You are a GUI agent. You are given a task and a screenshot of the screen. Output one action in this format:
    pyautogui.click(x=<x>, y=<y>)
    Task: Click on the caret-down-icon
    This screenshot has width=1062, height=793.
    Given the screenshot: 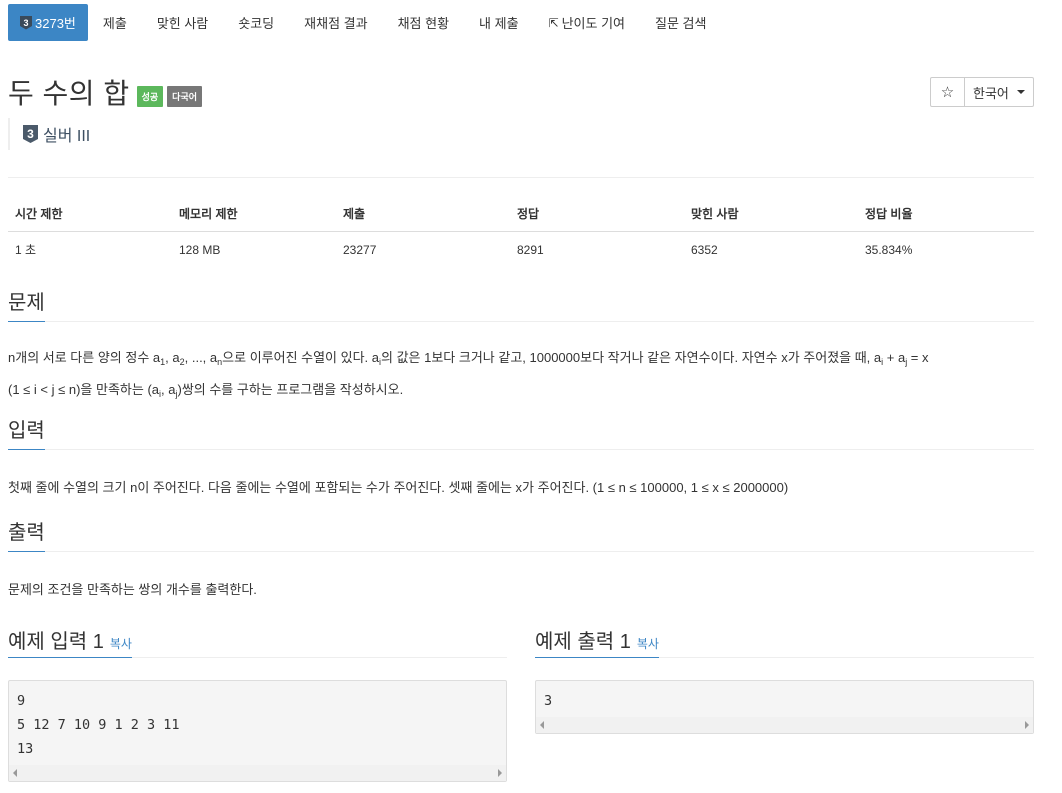 What is the action you would take?
    pyautogui.click(x=1021, y=92)
    